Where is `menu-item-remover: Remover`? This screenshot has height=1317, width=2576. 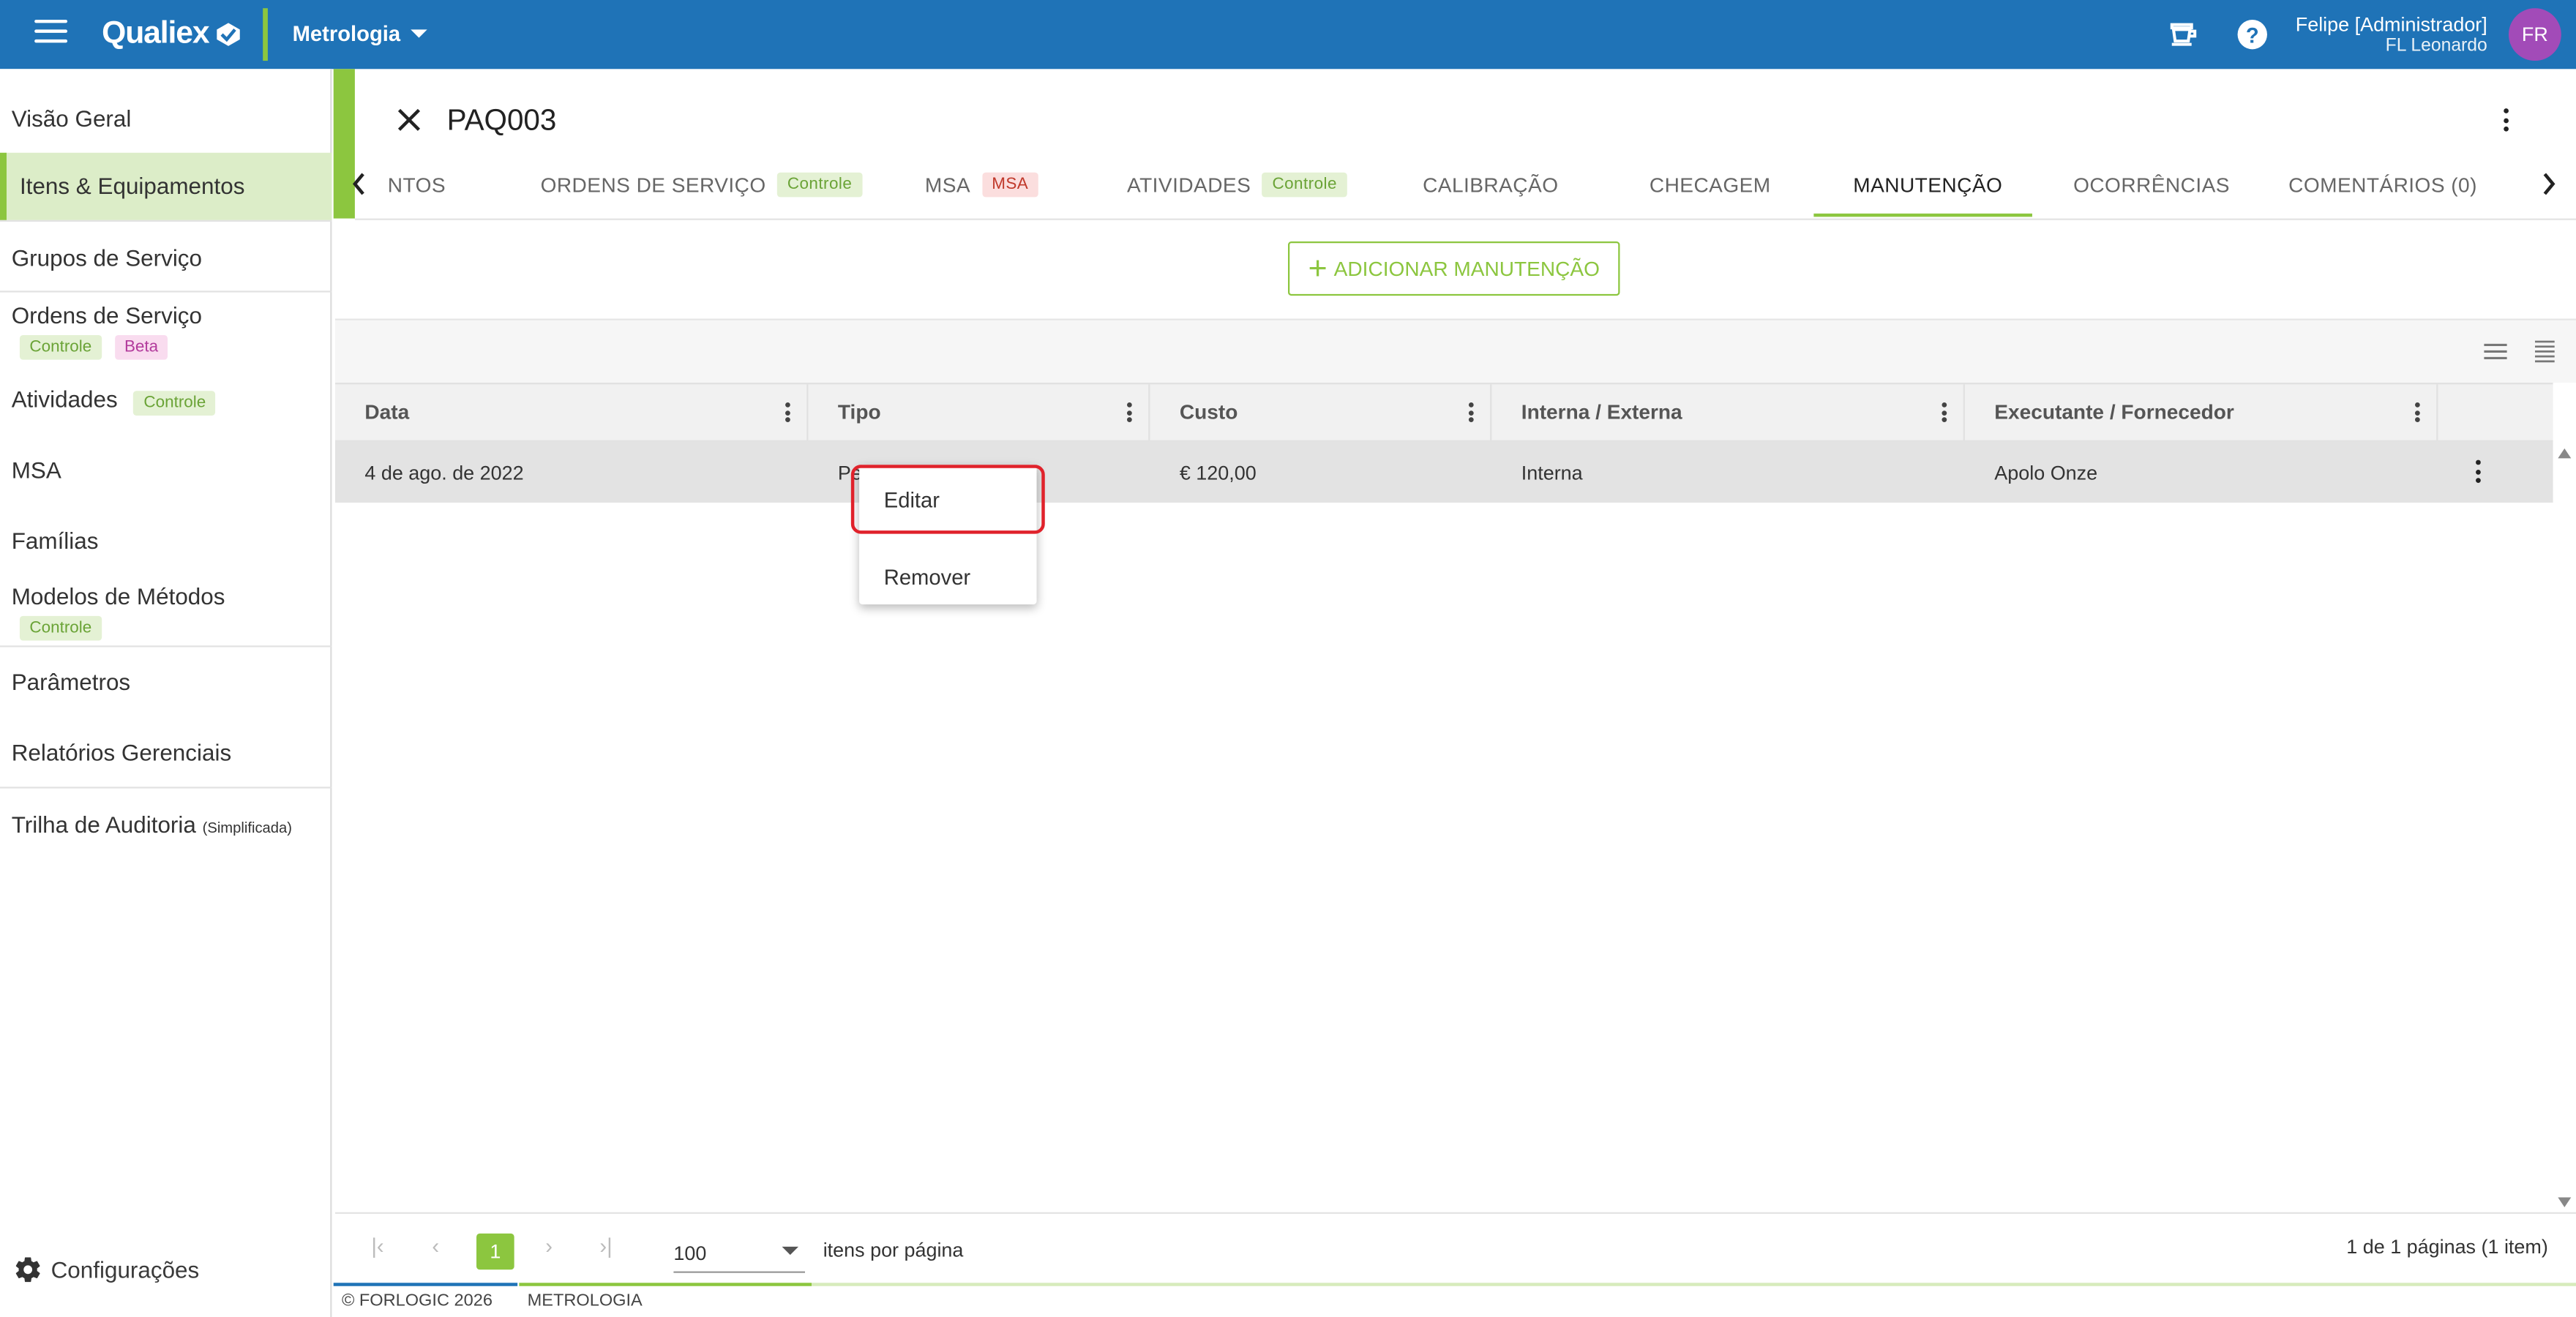
menu-item-remover: Remover is located at coordinates (947, 576).